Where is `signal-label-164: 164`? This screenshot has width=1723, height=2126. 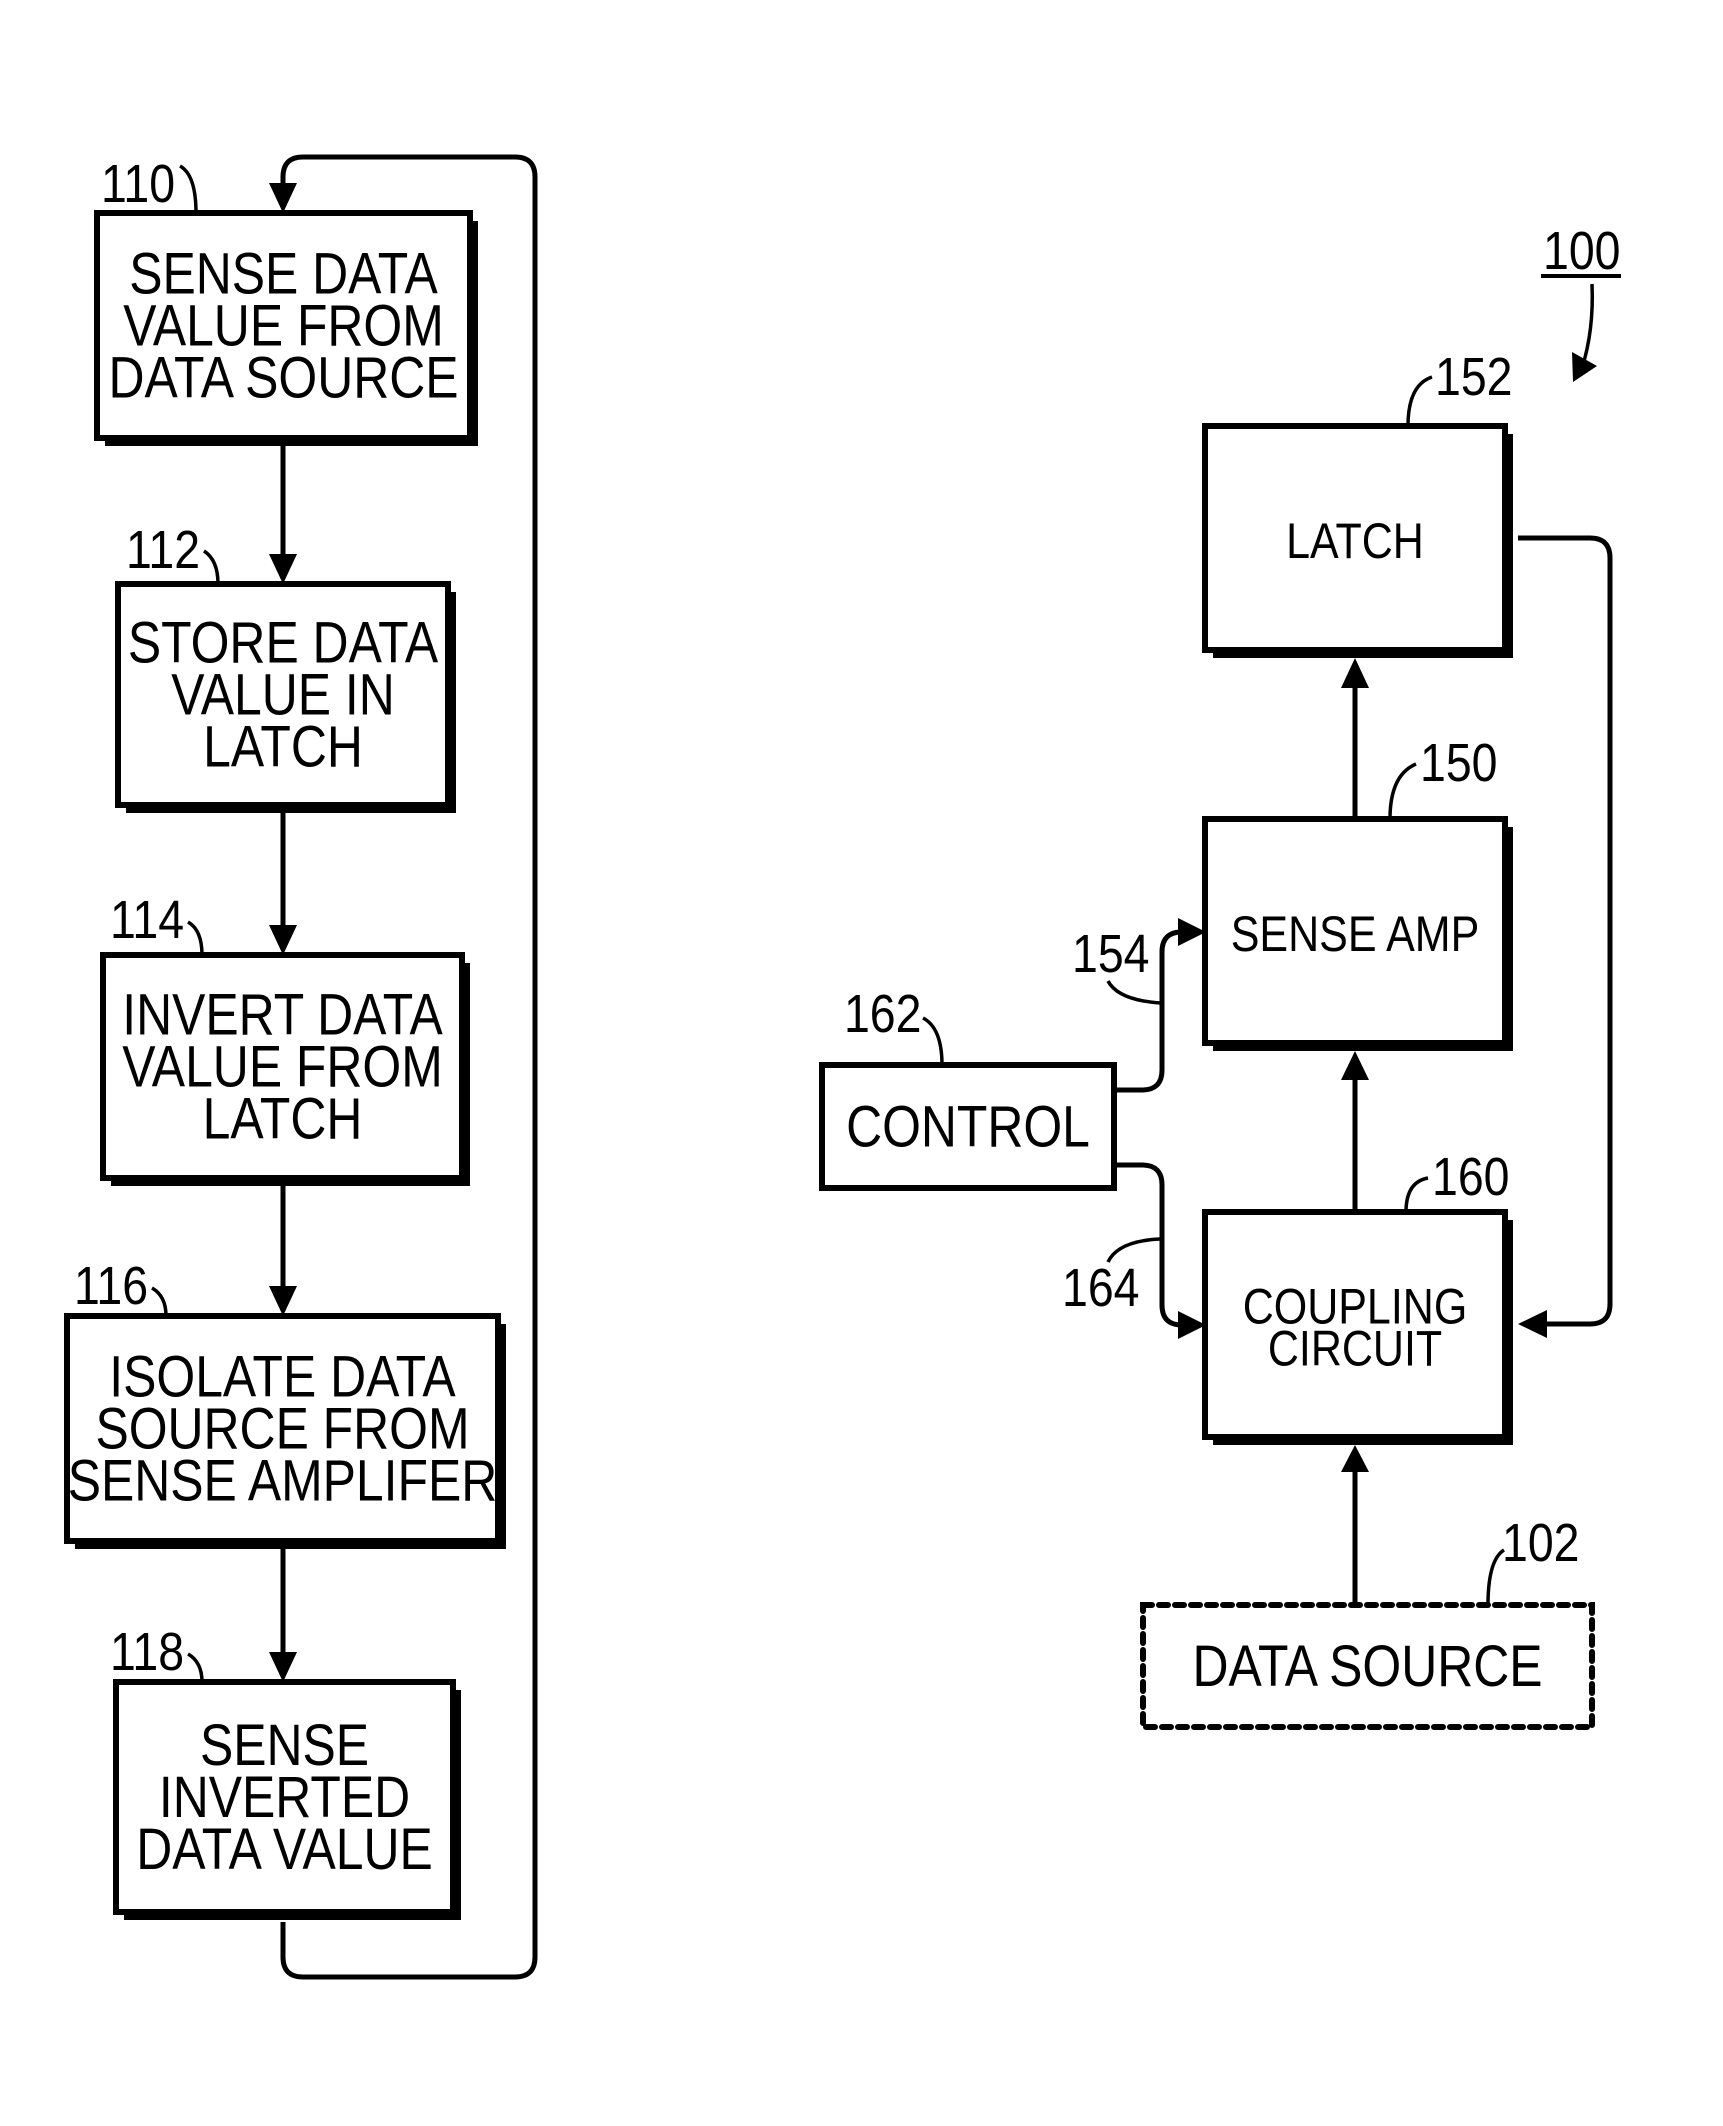 signal-label-164: 164 is located at coordinates (1100, 1287).